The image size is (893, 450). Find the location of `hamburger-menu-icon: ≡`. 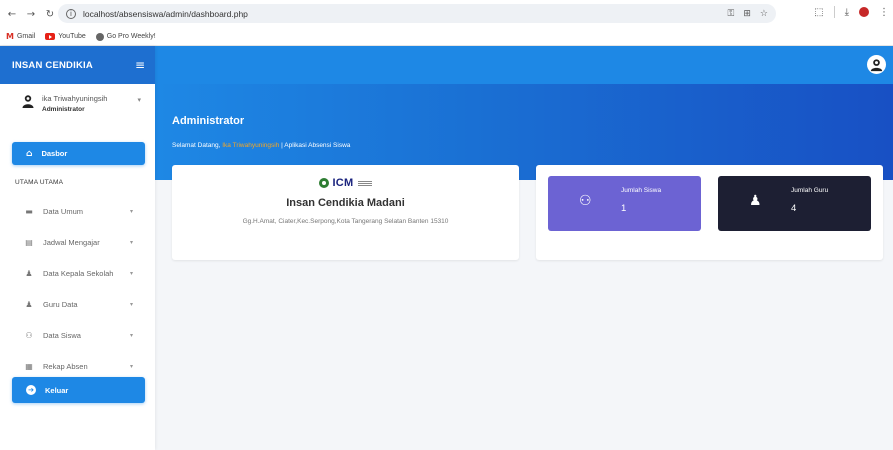

hamburger-menu-icon: ≡ is located at coordinates (140, 65).